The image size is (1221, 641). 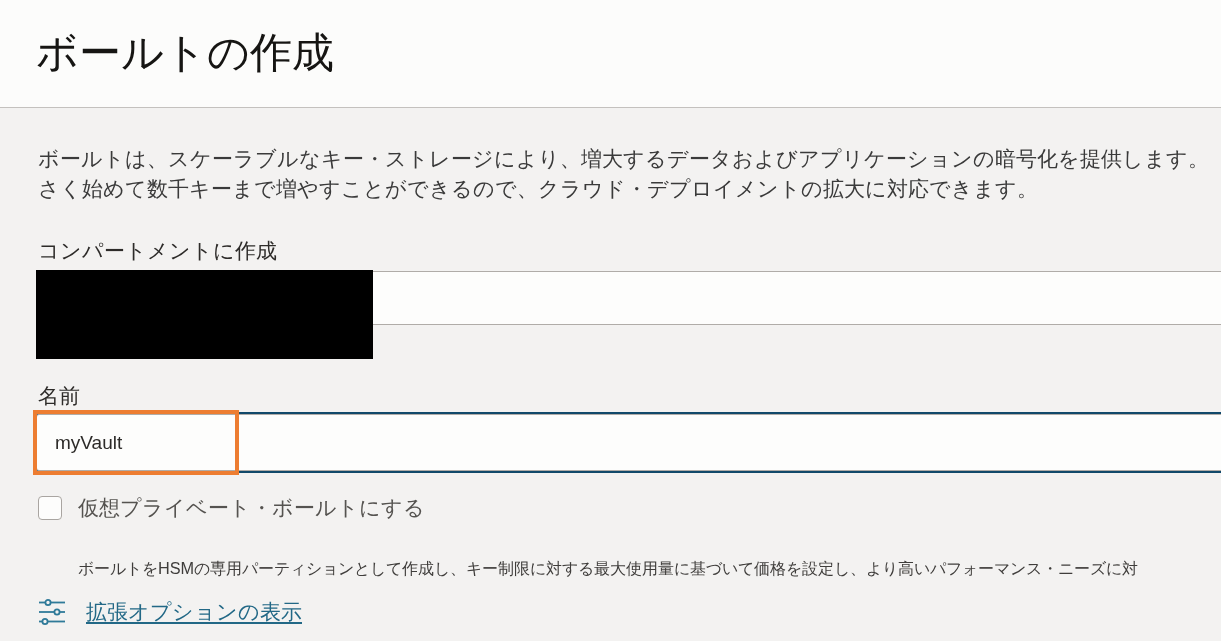 I want to click on page-title: ボールトの作成, so click(x=185, y=53).